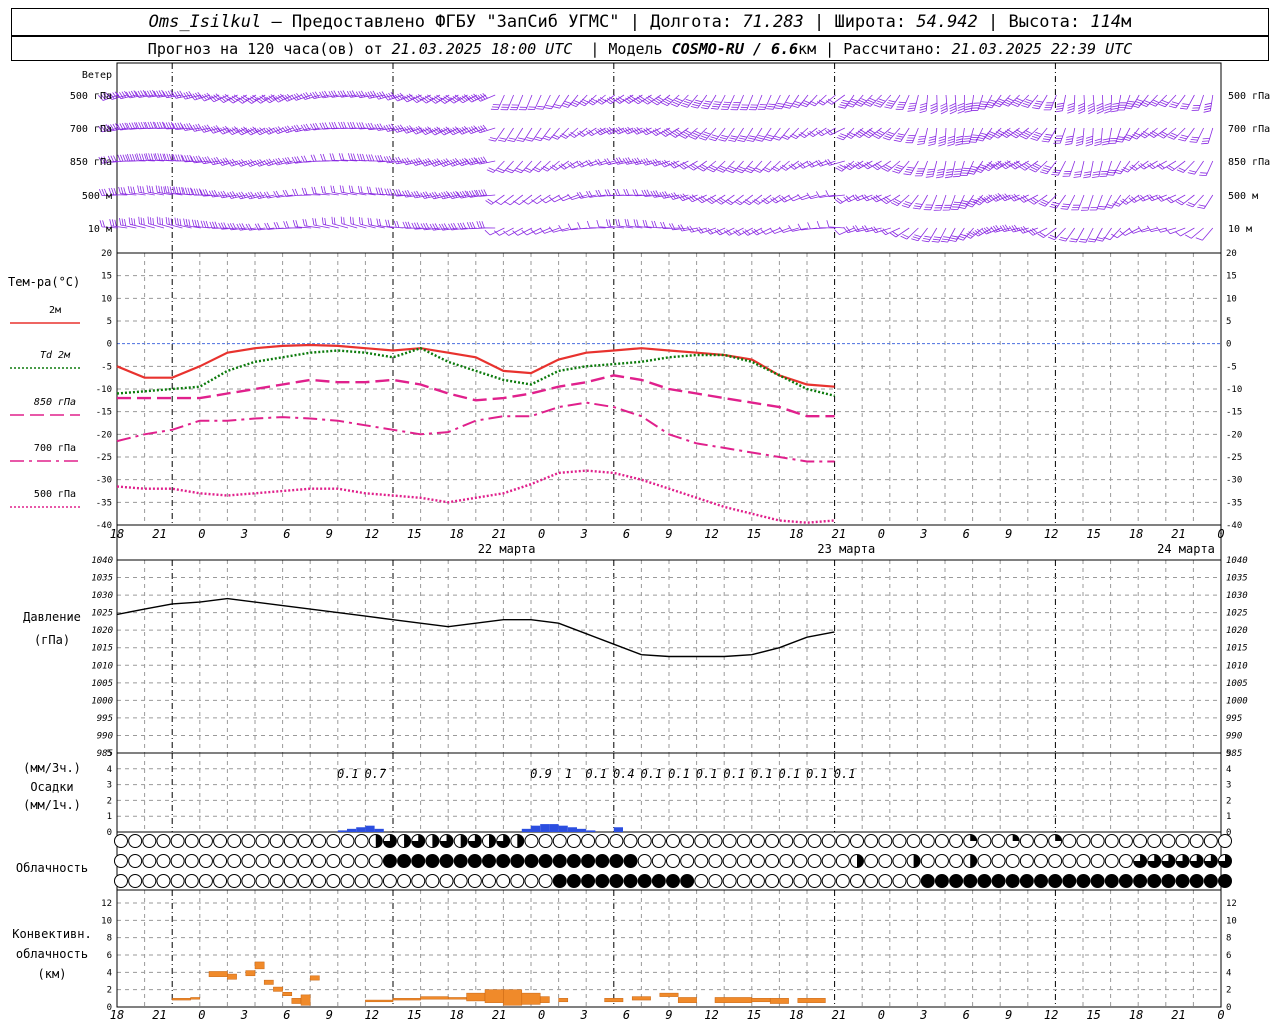 This screenshot has height=1024, width=1280. Describe the element at coordinates (456, 534) in the screenshot. I see `hour-label-temp: 18` at that location.